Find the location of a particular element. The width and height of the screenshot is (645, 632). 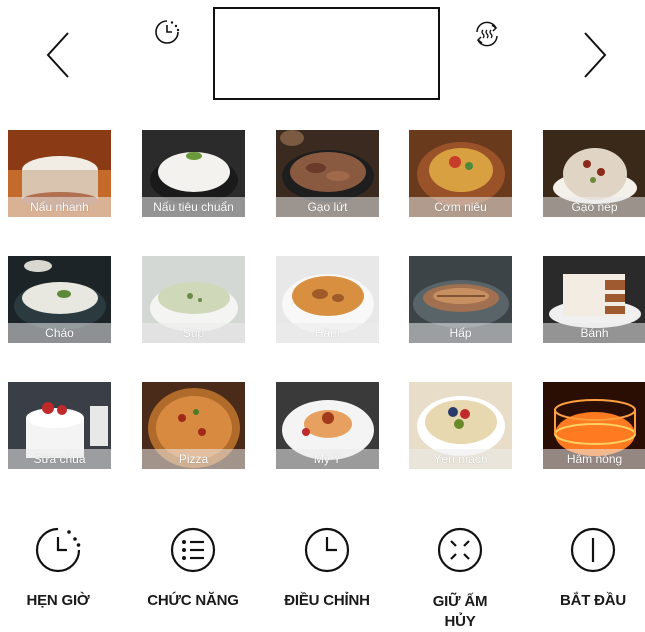

function-control-button is located at coordinates (193, 550).